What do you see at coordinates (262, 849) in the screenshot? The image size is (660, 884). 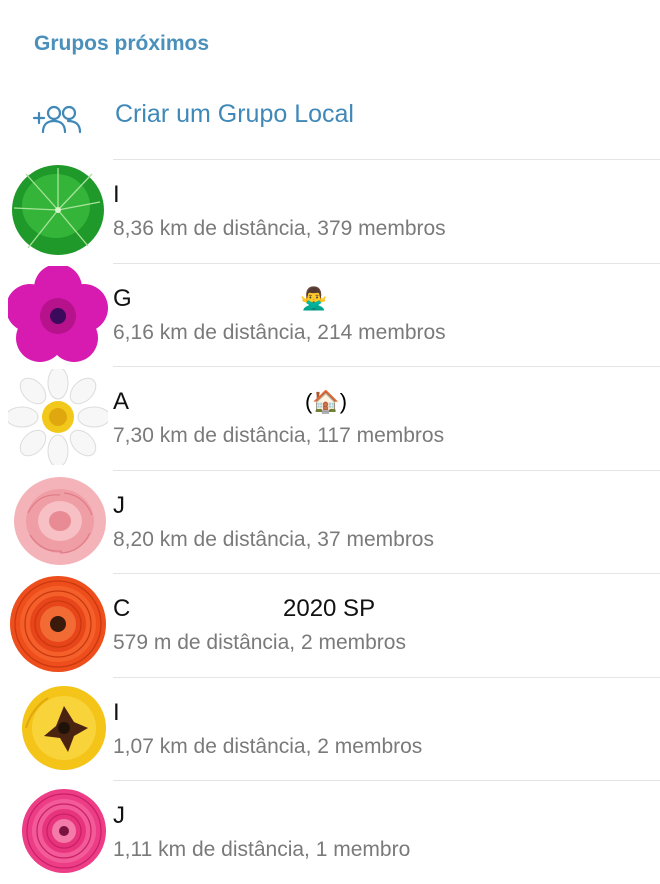 I see `group-distance-members: 1,11 km de distância, 1 membro` at bounding box center [262, 849].